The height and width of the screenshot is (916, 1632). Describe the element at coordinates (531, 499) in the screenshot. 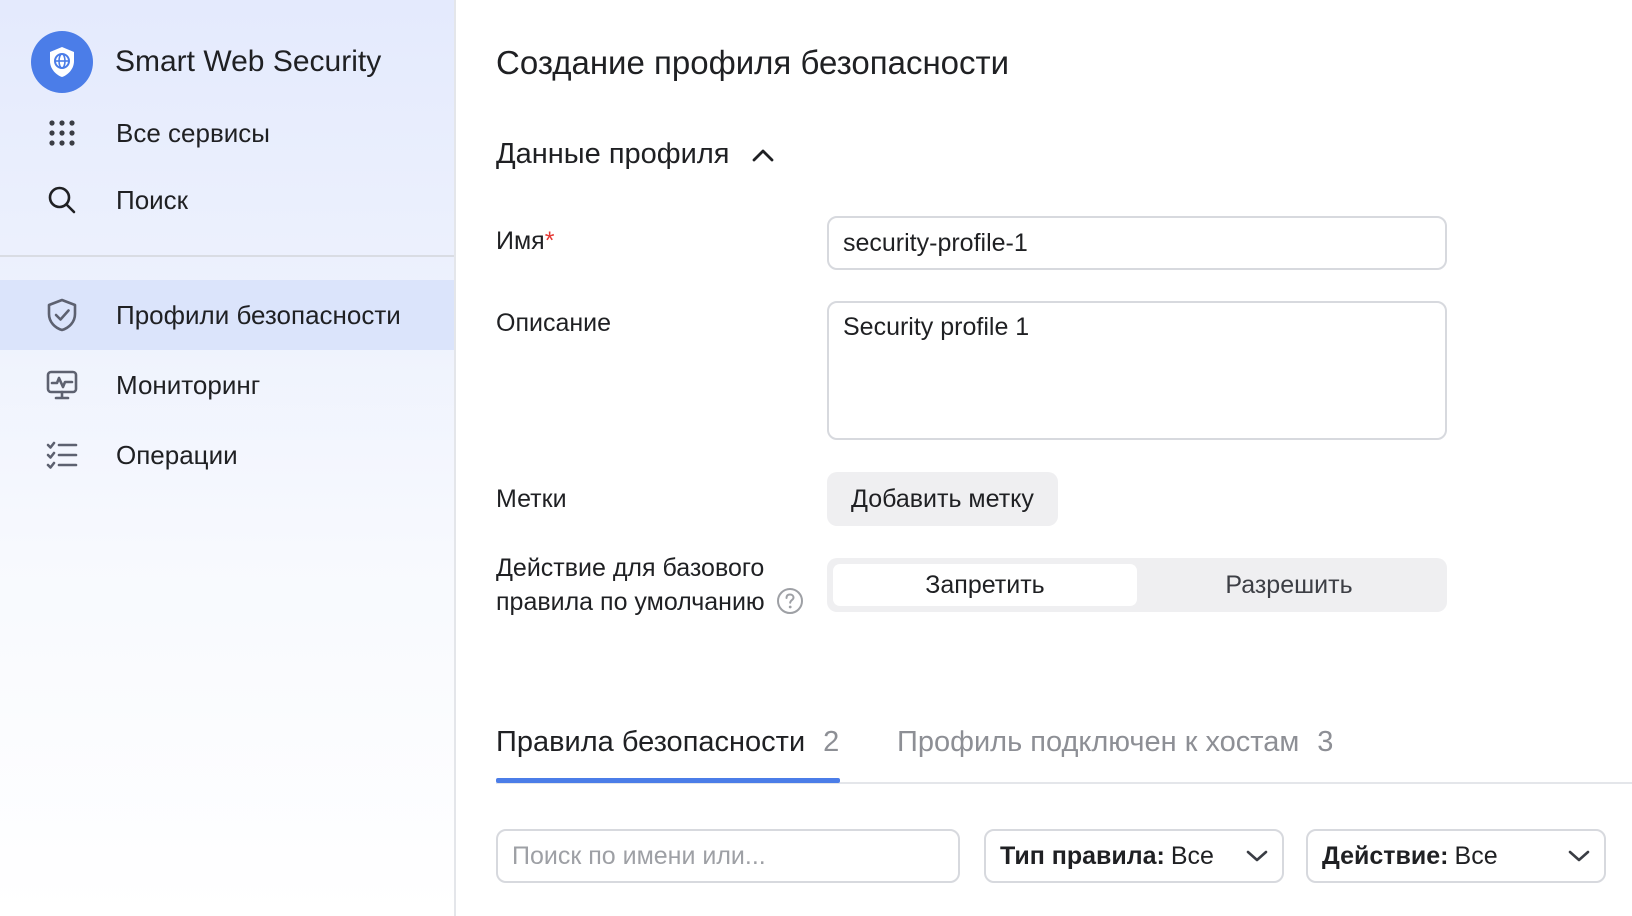

I see `tags-label: Метки` at that location.